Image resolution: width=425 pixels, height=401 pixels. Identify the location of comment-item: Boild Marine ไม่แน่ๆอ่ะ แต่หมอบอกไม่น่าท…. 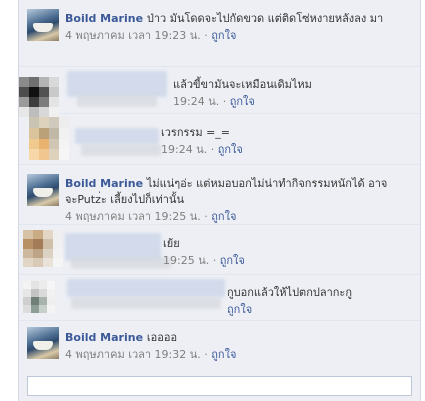
(219, 195).